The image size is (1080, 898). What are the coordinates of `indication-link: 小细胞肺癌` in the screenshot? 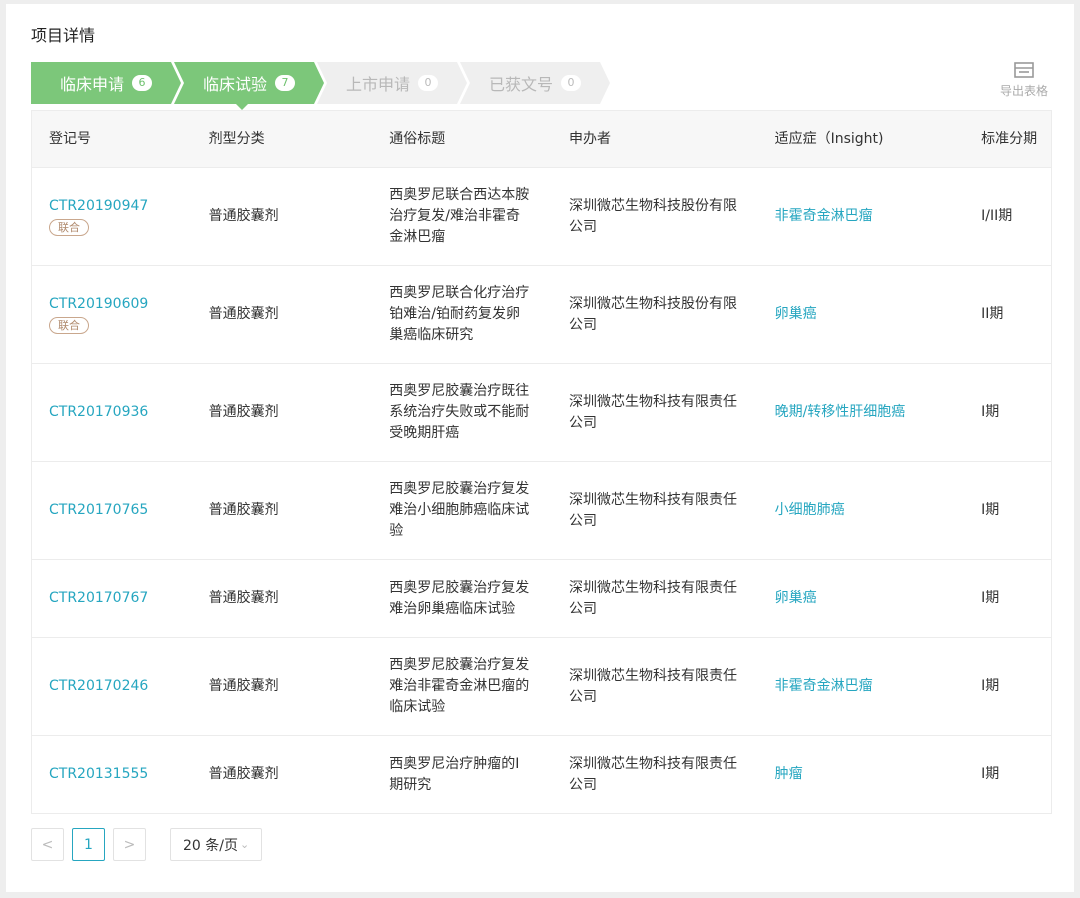 It's located at (810, 510).